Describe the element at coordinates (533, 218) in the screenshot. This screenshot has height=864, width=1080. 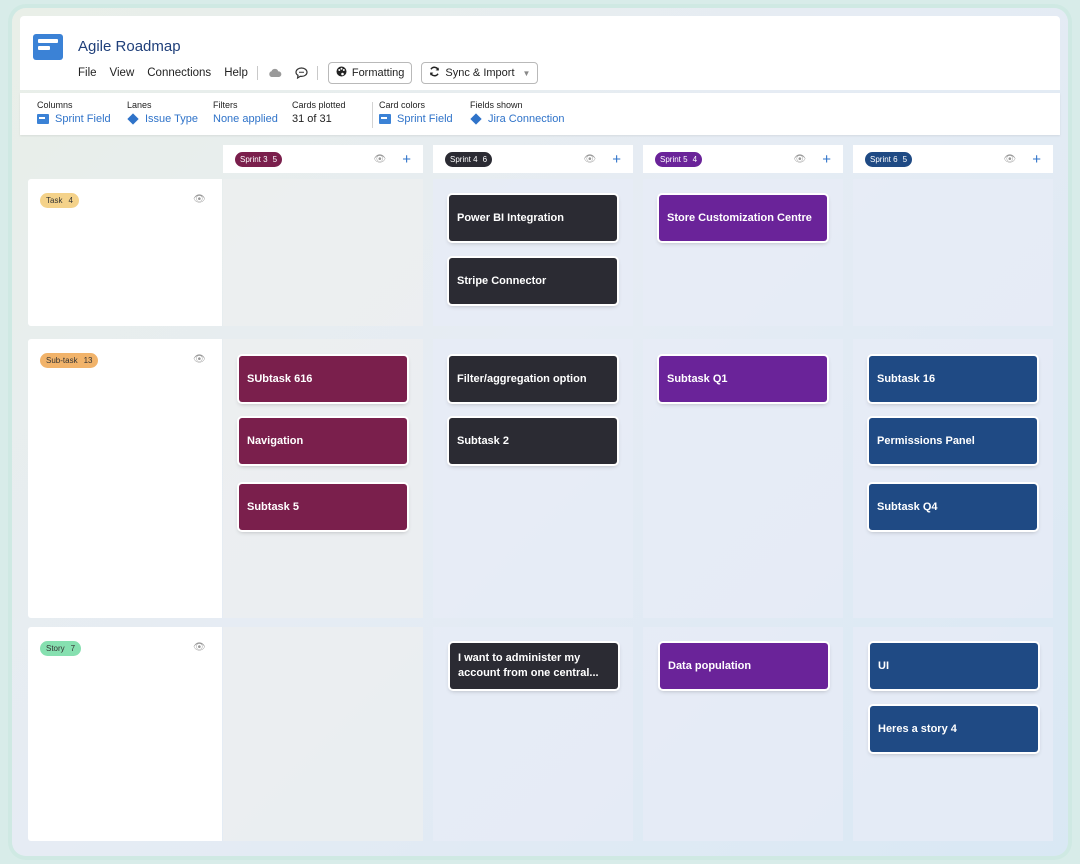
I see `issue-card: Power BI Integration` at that location.